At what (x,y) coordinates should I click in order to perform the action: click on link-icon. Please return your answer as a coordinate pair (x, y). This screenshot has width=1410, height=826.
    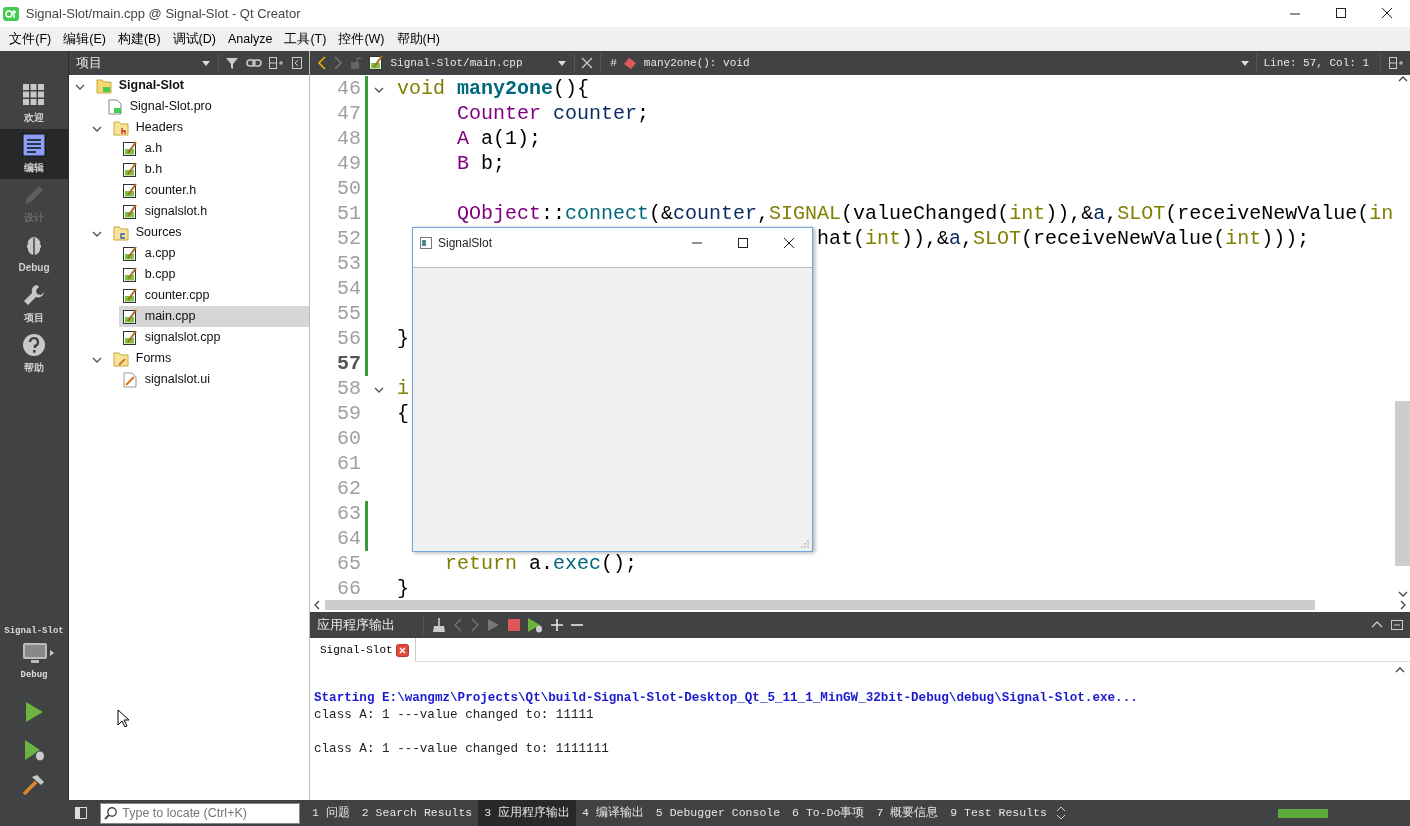
    Looking at the image, I should click on (253, 63).